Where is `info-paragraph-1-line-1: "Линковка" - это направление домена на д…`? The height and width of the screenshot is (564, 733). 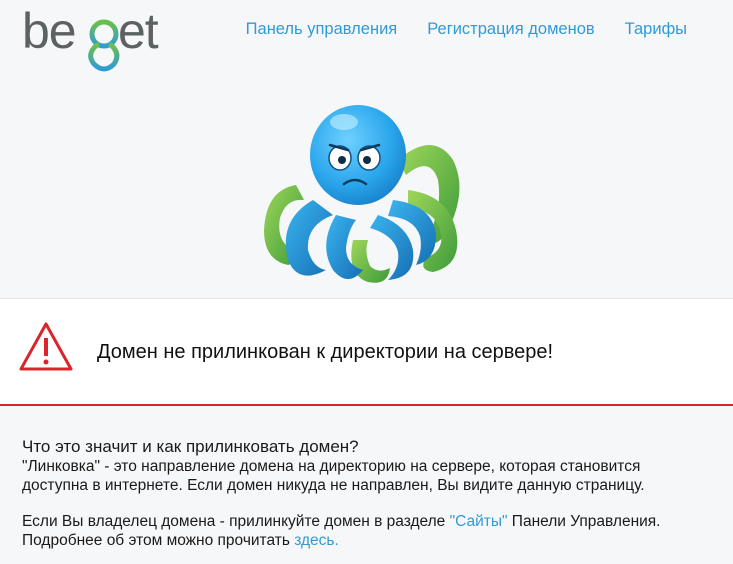
info-paragraph-1-line-1: "Линковка" - это направление домена на д… is located at coordinates (331, 466).